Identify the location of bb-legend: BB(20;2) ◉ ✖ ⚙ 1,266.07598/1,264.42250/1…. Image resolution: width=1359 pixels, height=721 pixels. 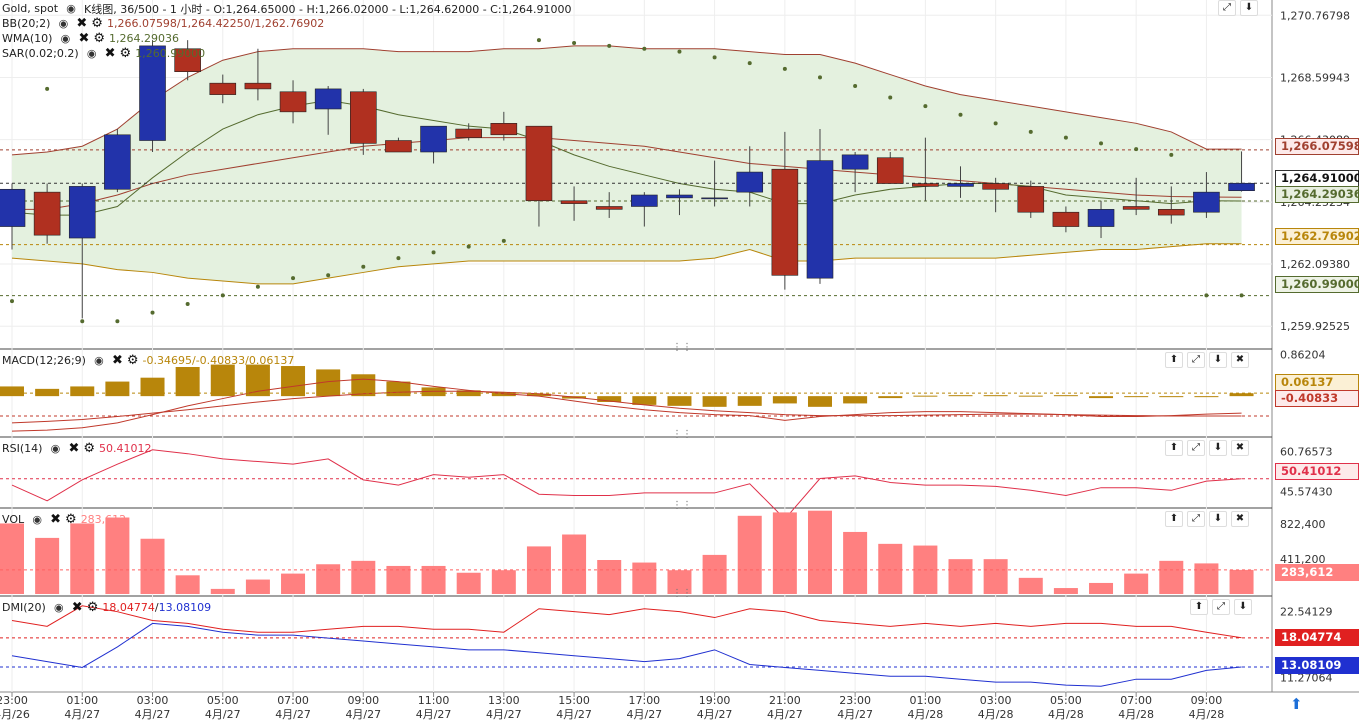
(163, 23).